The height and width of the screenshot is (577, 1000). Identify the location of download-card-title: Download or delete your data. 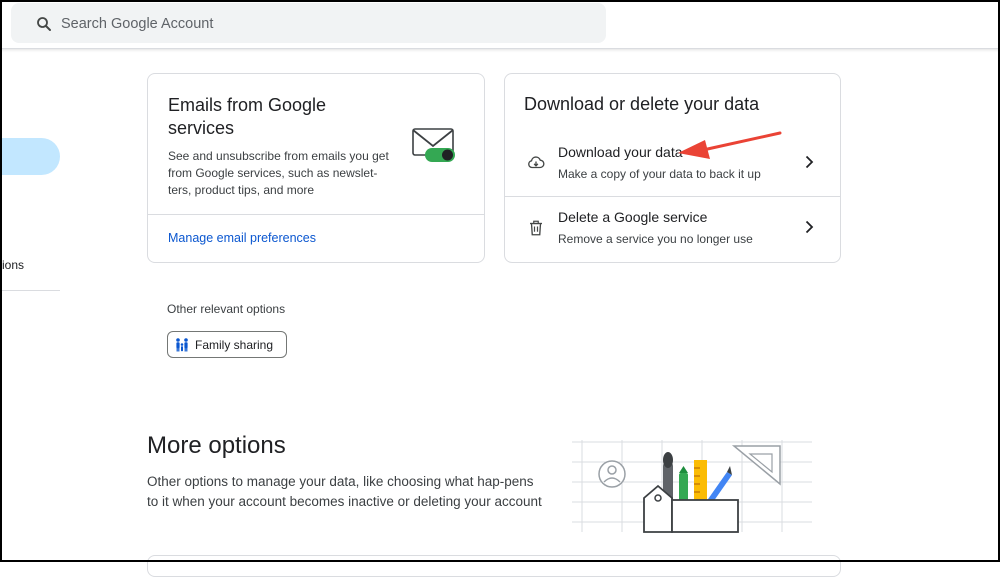
(642, 104).